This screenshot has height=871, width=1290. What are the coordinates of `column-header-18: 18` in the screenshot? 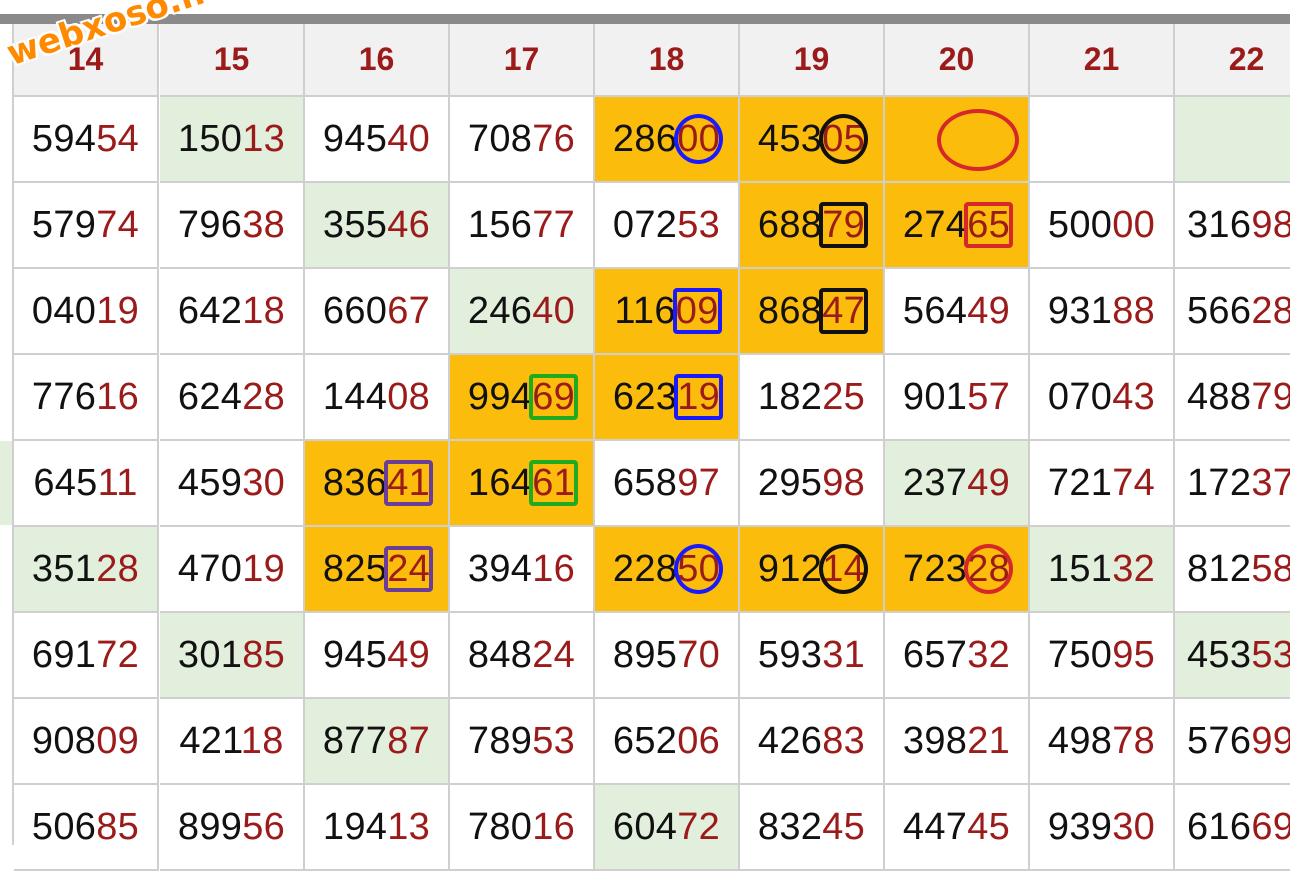 It's located at (667, 60).